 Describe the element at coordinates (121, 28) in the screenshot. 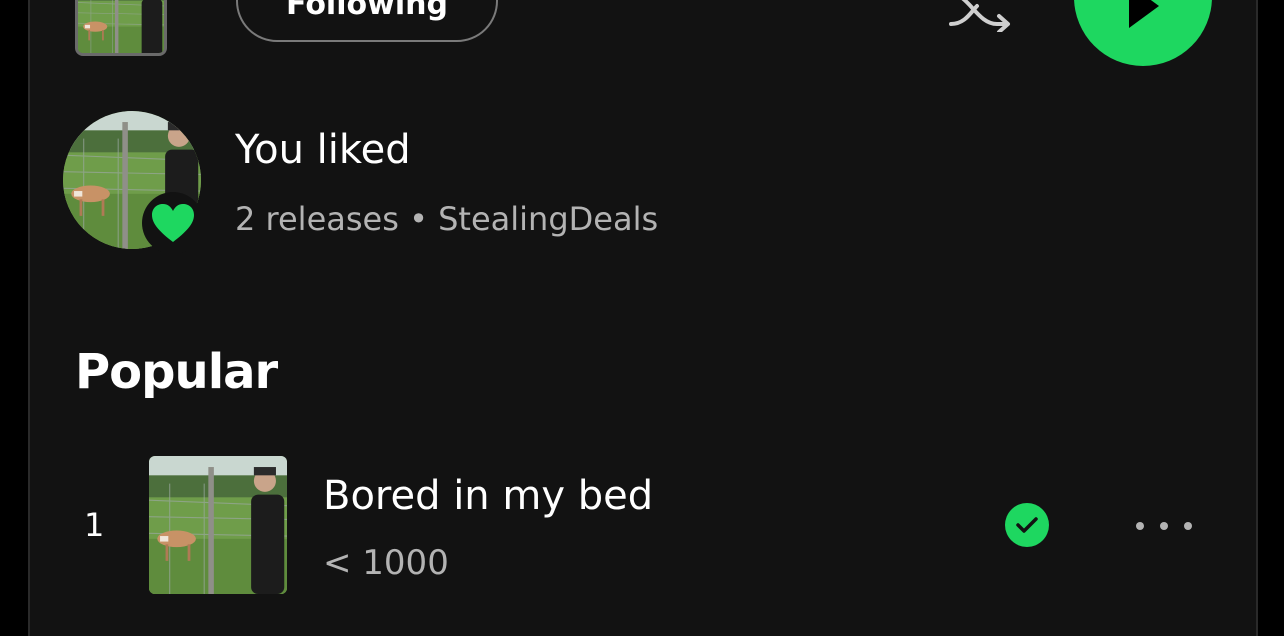

I see `artist-thumbnail` at that location.